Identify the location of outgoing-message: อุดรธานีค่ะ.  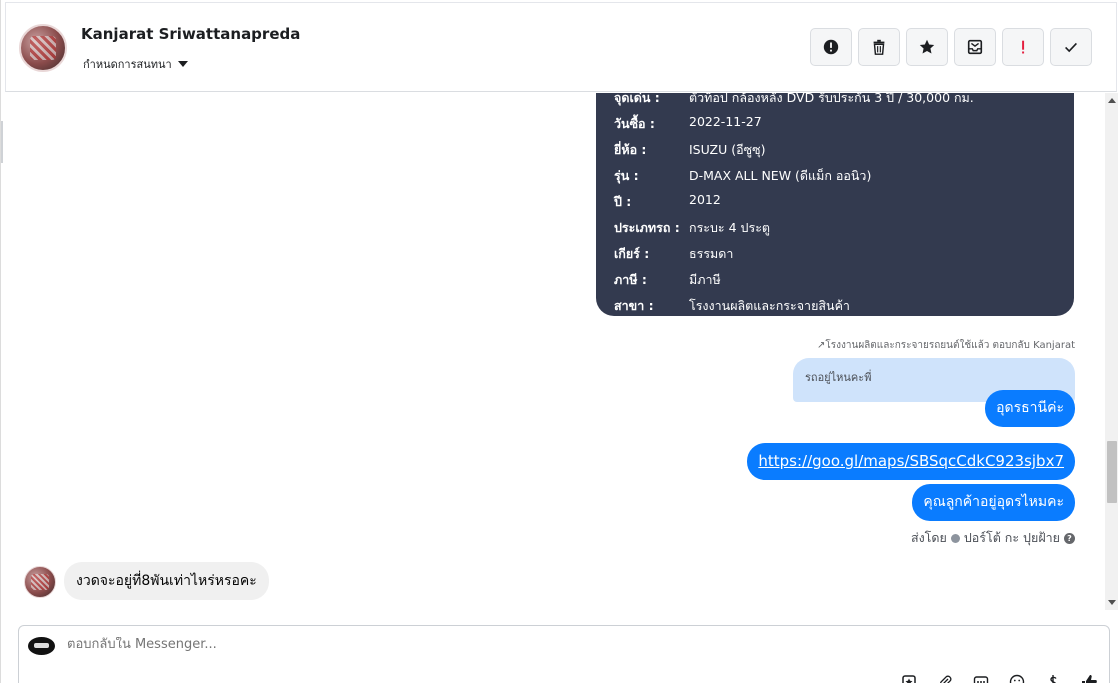
(1030, 408).